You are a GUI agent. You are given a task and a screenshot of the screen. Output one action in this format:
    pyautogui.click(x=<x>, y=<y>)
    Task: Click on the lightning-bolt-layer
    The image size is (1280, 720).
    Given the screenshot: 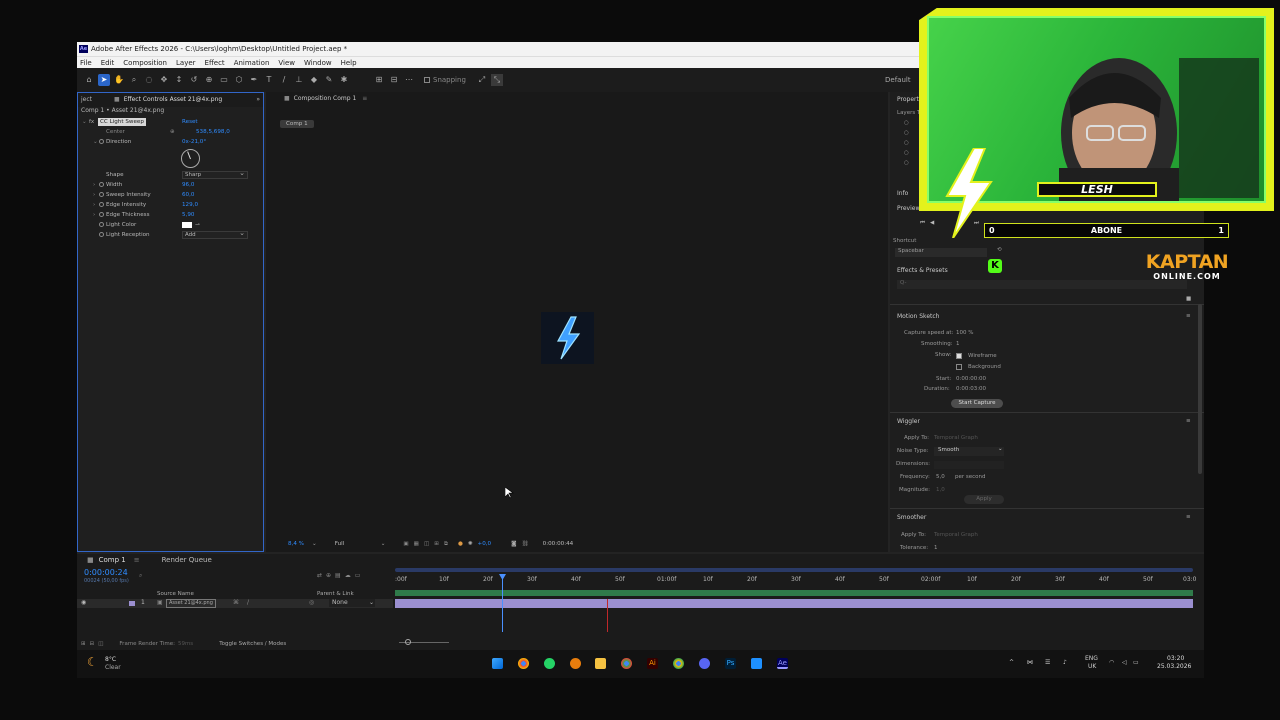 What is the action you would take?
    pyautogui.click(x=567, y=338)
    